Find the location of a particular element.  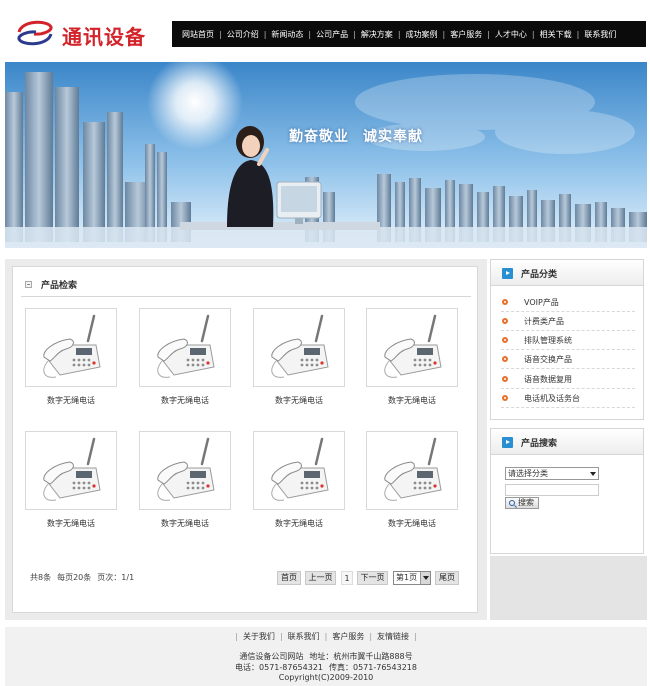

nav-item-news: 新闻动态 is located at coordinates (287, 34).